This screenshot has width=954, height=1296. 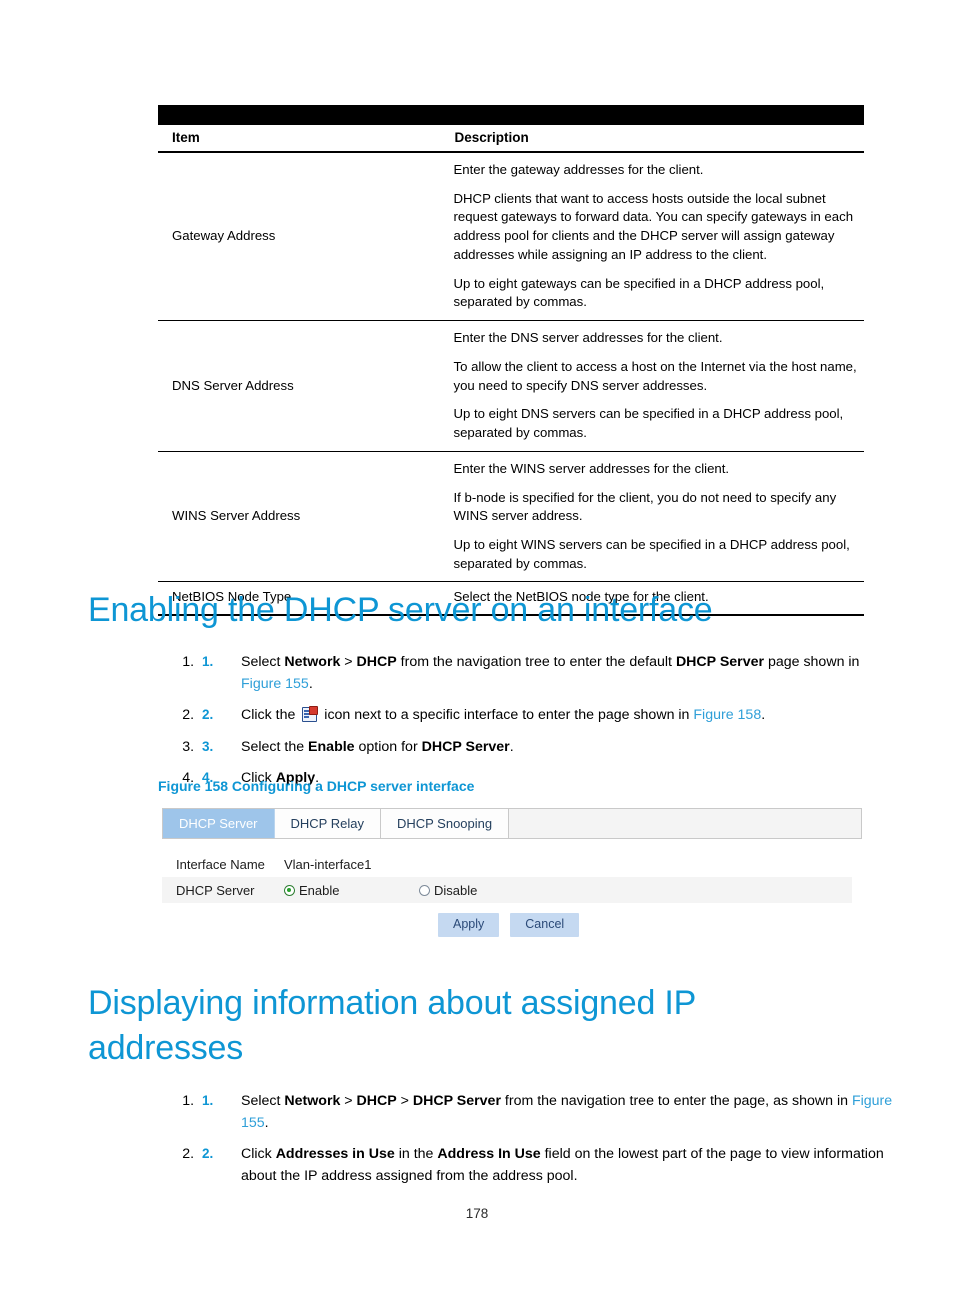 What do you see at coordinates (215, 890) in the screenshot?
I see `label-dhcp-server: DHCP Server` at bounding box center [215, 890].